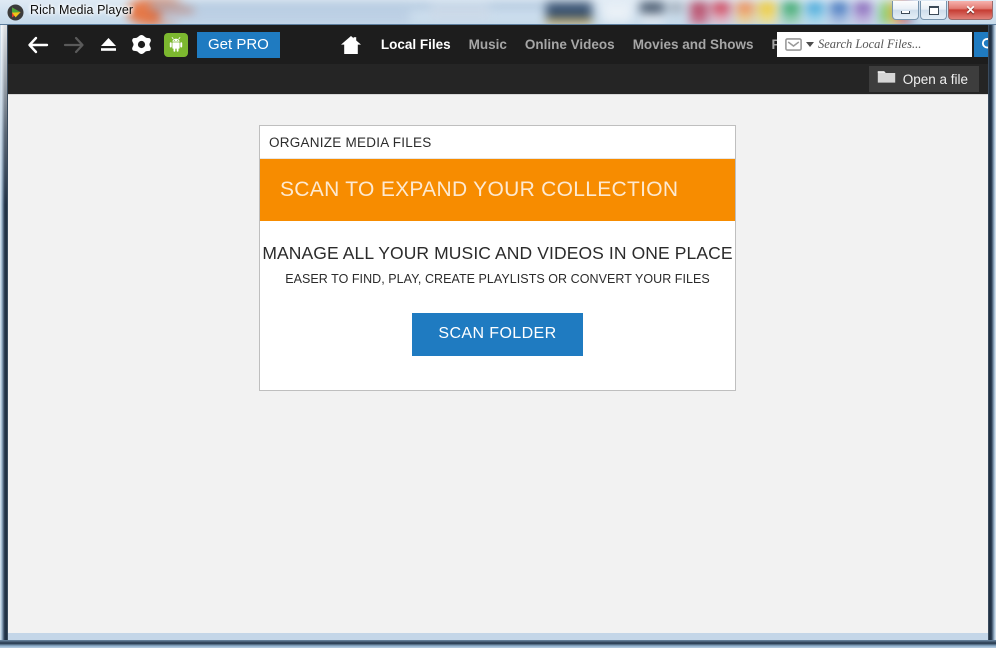 Image resolution: width=996 pixels, height=648 pixels. I want to click on forward-button, so click(74, 45).